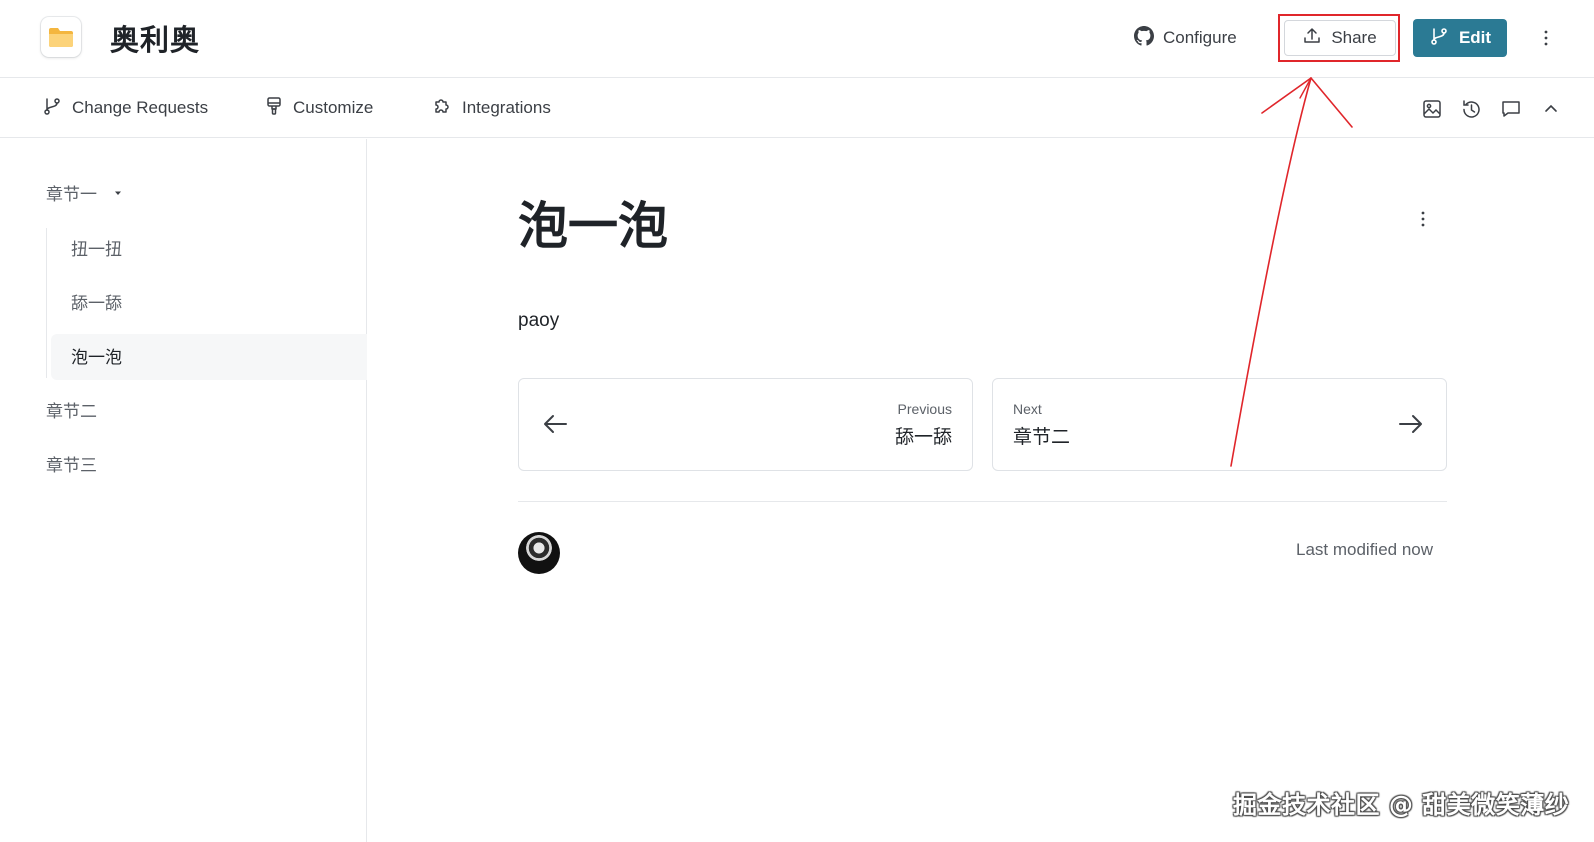 This screenshot has width=1594, height=842. What do you see at coordinates (1423, 219) in the screenshot?
I see `page-options-icon` at bounding box center [1423, 219].